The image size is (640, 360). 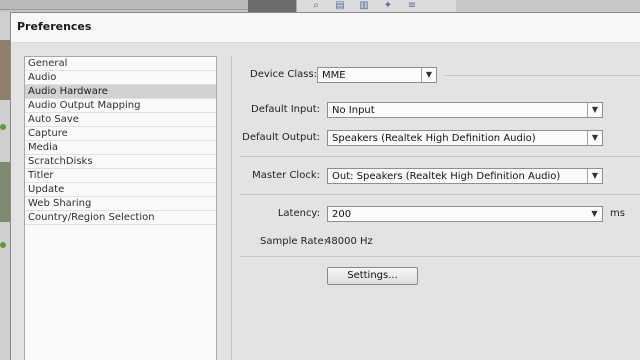 What do you see at coordinates (376, 6) in the screenshot?
I see `background-toolbar: ⌕ ▤ ▥ ✦ ≡` at bounding box center [376, 6].